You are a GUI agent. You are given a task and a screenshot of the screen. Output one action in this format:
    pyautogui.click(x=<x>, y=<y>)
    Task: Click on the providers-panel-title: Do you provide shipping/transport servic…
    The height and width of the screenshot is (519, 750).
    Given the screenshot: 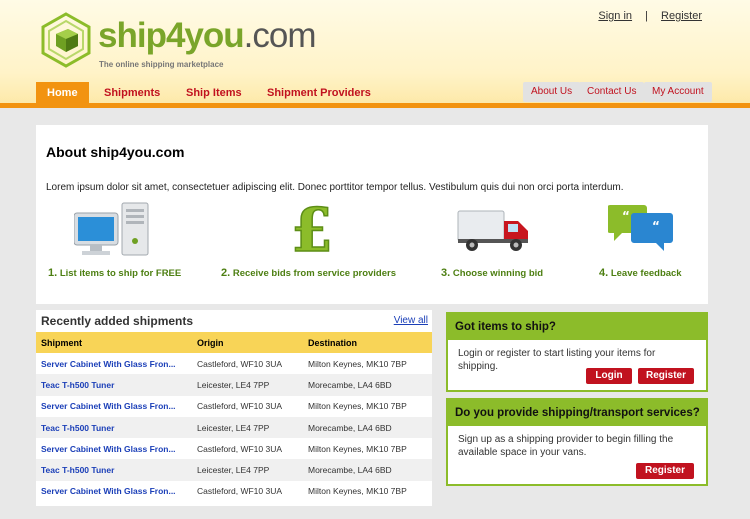 What is the action you would take?
    pyautogui.click(x=577, y=413)
    